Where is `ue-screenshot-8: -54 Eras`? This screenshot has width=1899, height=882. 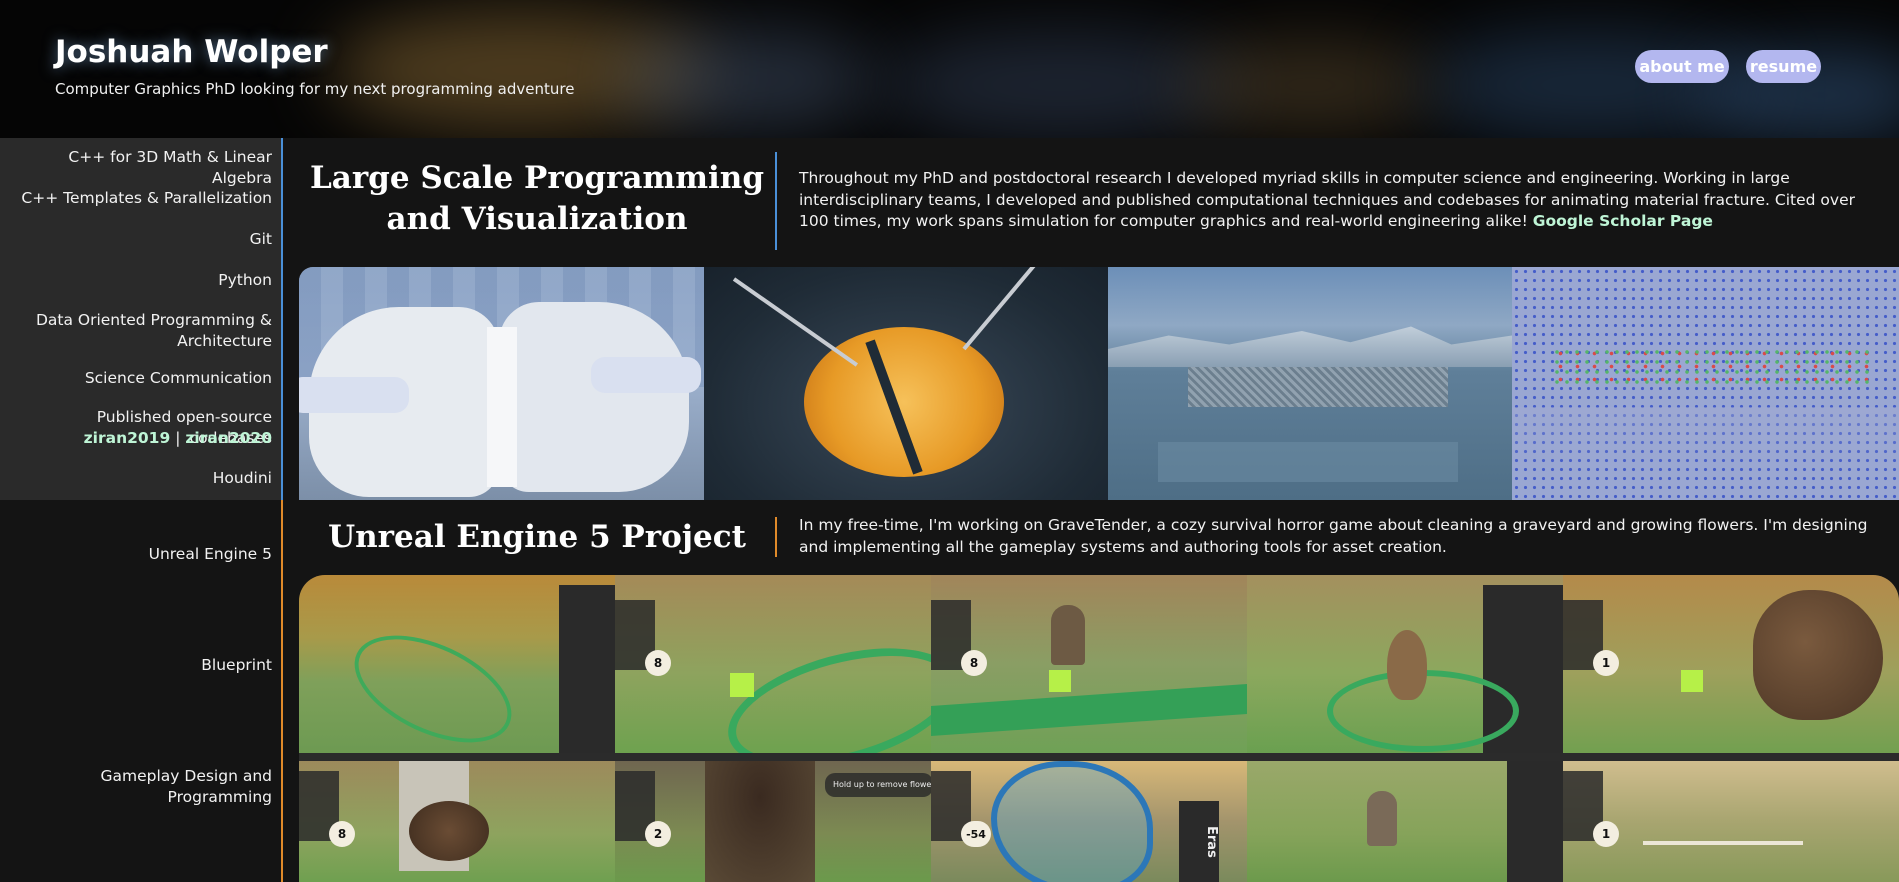
ue-screenshot-8: -54 Eras is located at coordinates (1089, 821).